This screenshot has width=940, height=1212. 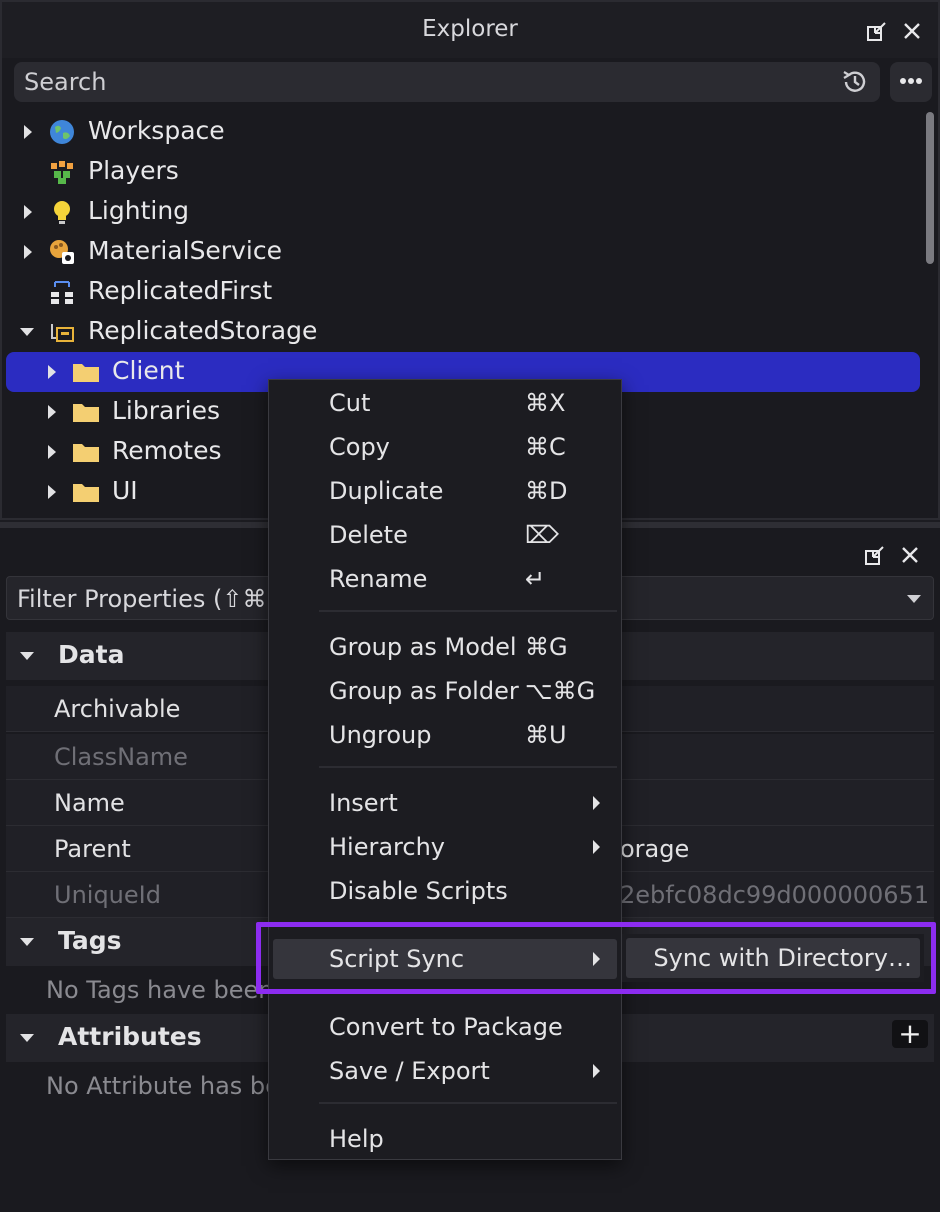 I want to click on tree-item-label: MaterialService, so click(x=185, y=250).